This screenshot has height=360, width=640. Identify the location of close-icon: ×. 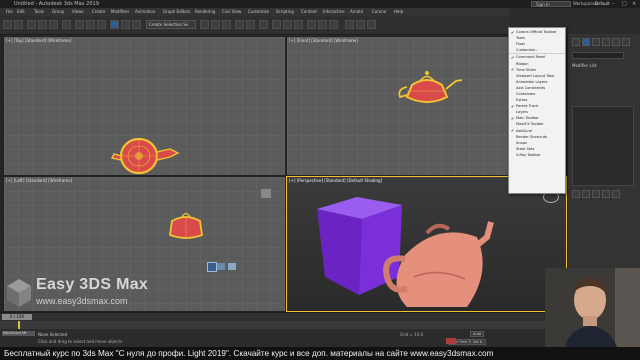
(634, 4).